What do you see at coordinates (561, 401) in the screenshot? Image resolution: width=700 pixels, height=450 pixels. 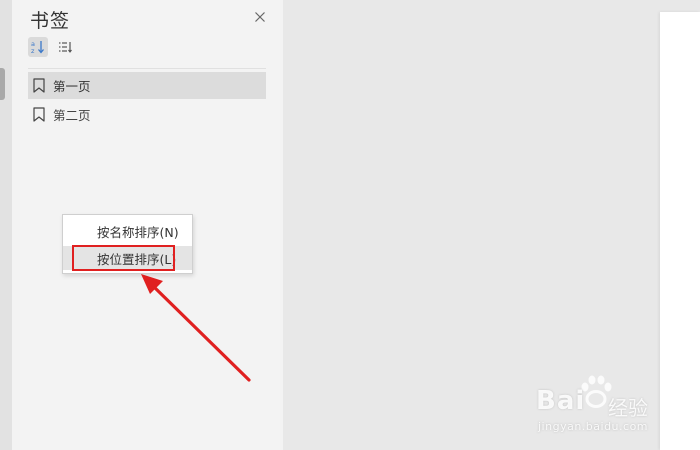 I see `watermark-brand: Bai` at bounding box center [561, 401].